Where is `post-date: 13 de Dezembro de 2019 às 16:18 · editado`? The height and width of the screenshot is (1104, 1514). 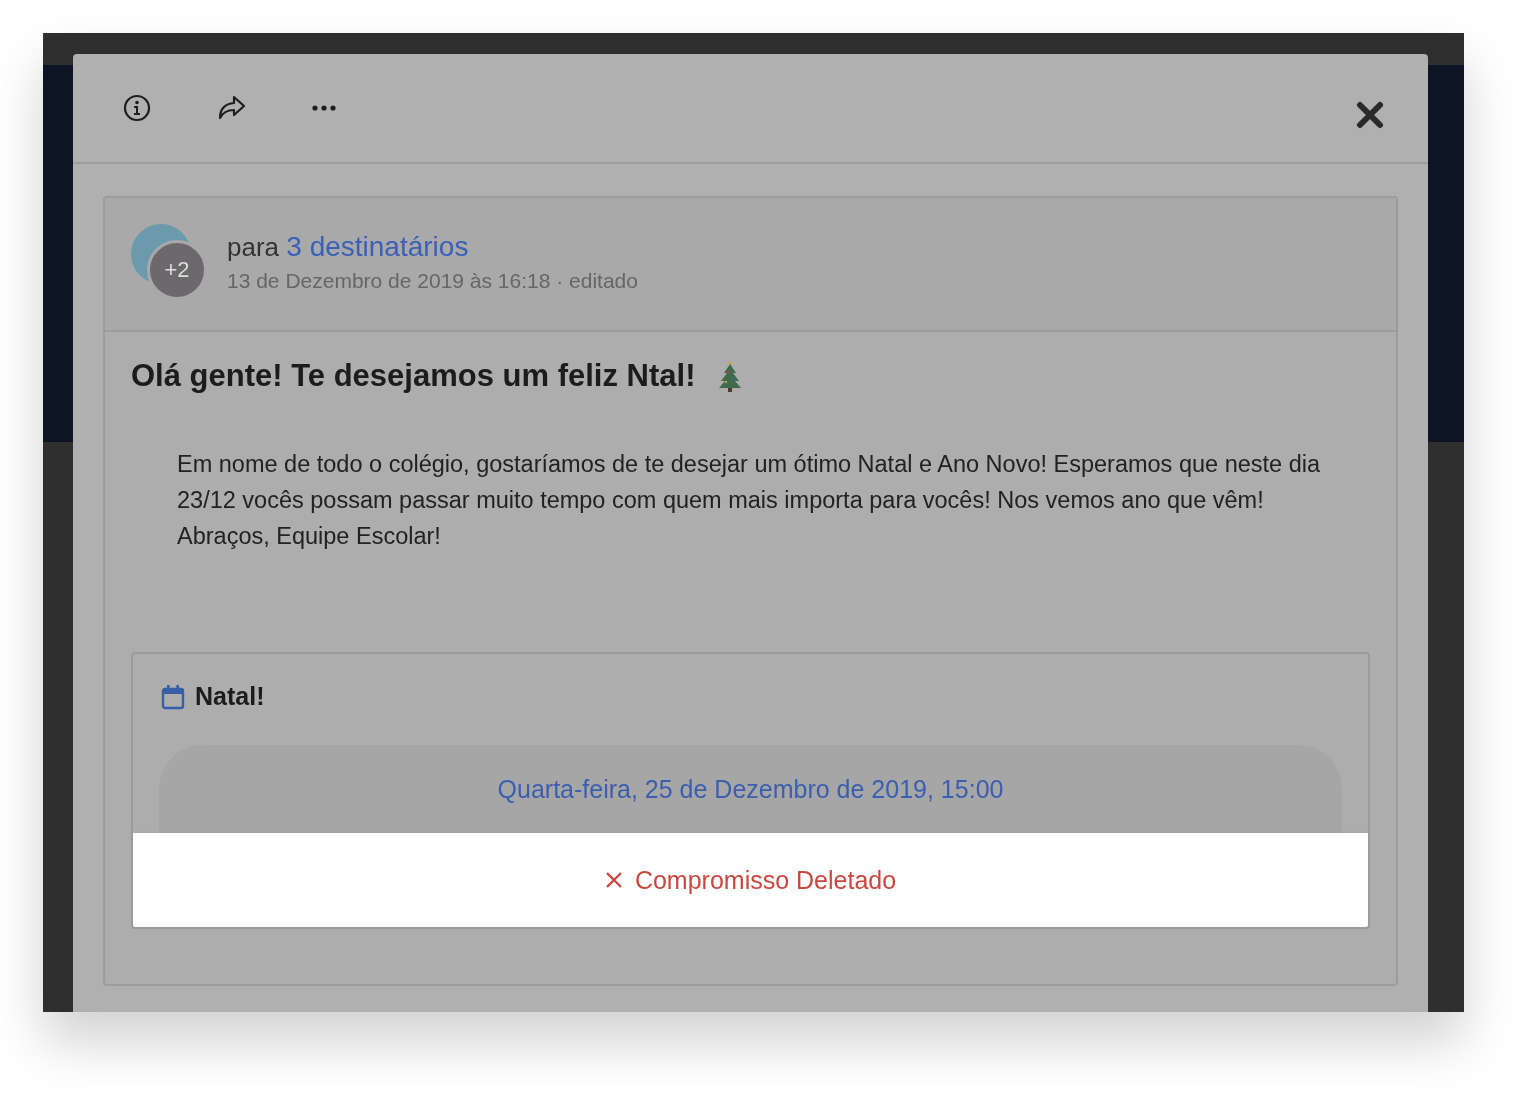
post-date: 13 de Dezembro de 2019 às 16:18 · editado is located at coordinates (432, 281).